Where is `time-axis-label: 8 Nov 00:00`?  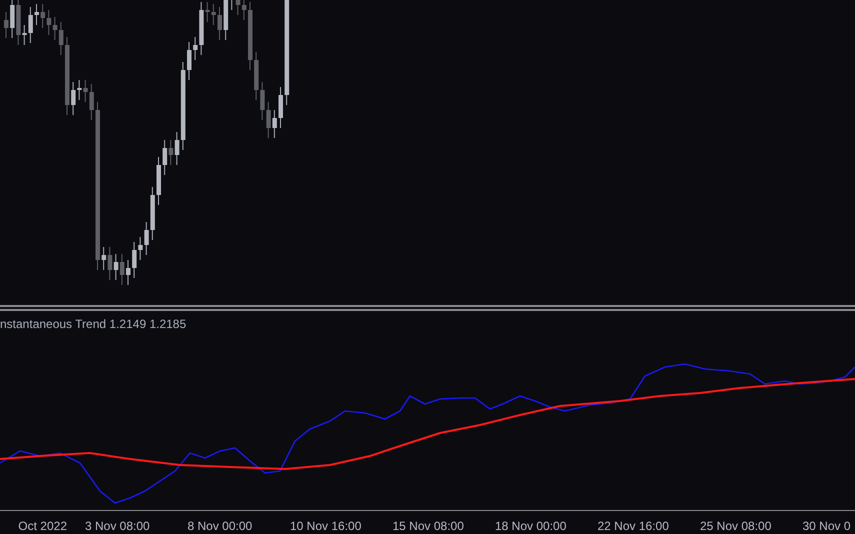
time-axis-label: 8 Nov 00:00 is located at coordinates (220, 526).